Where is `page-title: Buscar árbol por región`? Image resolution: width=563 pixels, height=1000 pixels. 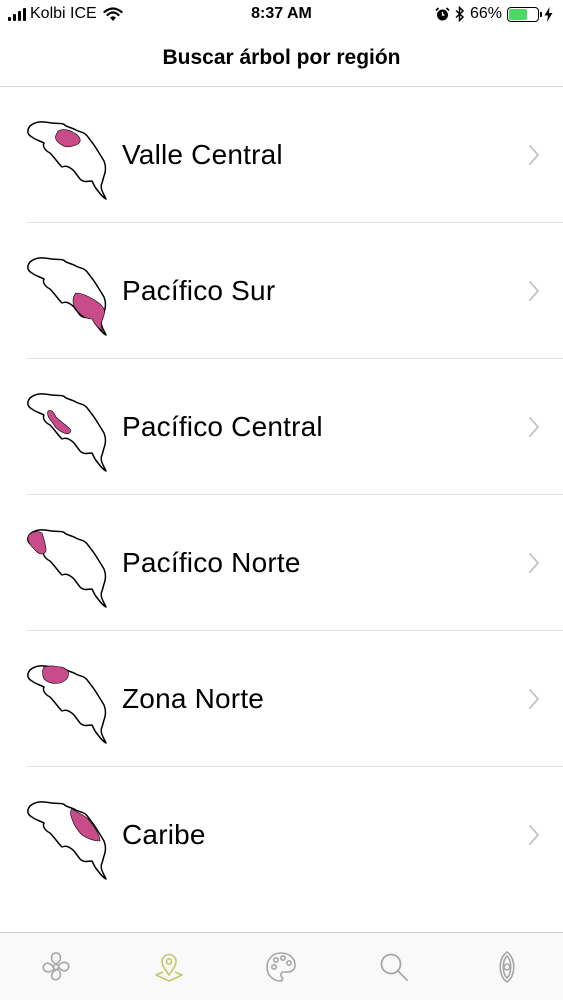
page-title: Buscar árbol por región is located at coordinates (281, 57).